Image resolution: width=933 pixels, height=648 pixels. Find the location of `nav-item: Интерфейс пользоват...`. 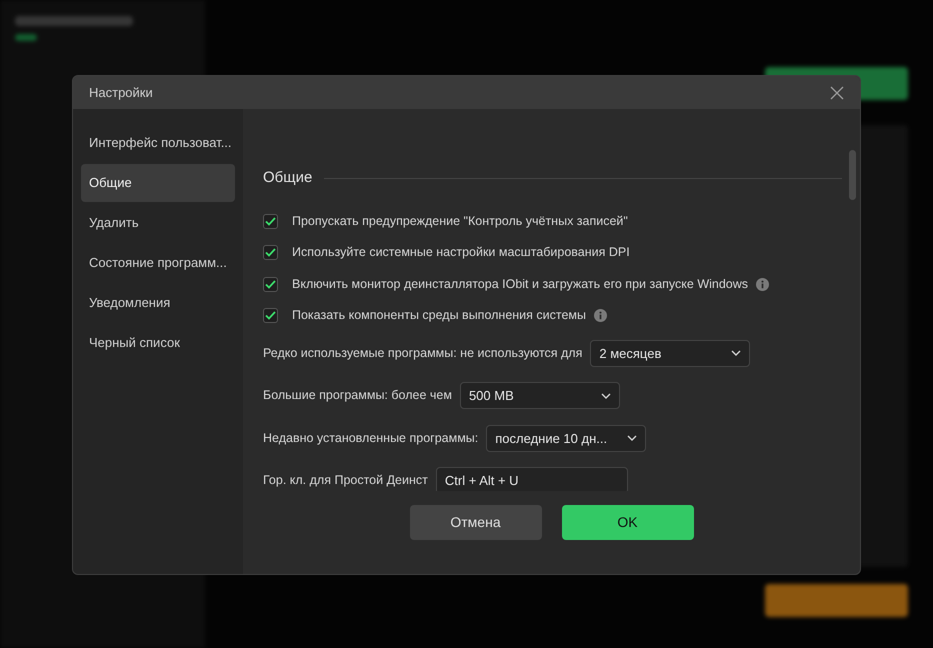

nav-item: Интерфейс пользоват... is located at coordinates (158, 143).